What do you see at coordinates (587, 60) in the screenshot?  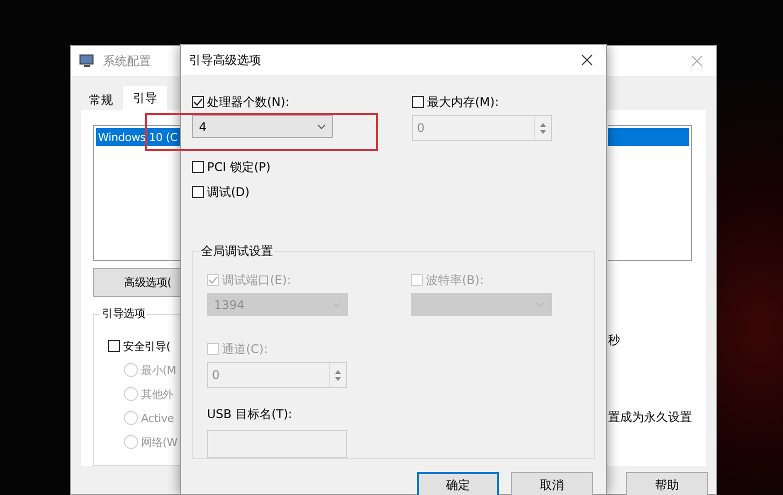 I see `close-icon` at bounding box center [587, 60].